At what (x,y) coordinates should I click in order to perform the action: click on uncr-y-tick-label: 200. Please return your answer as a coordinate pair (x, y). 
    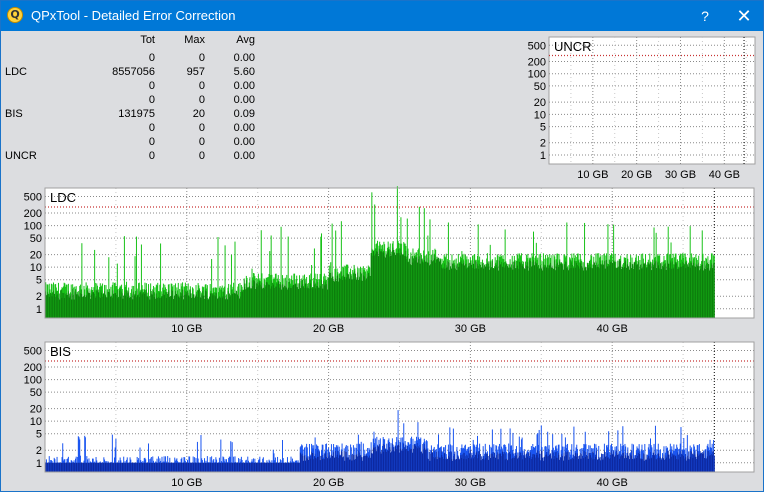
    Looking at the image, I should click on (537, 62).